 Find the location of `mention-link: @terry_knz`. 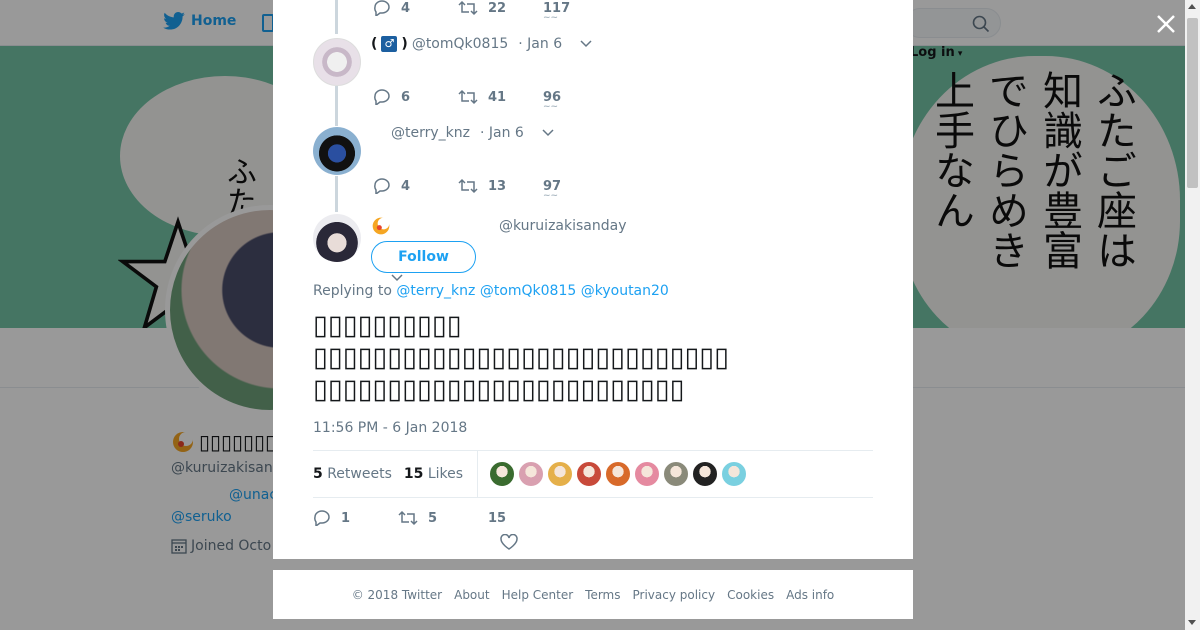

mention-link: @terry_knz is located at coordinates (435, 291).